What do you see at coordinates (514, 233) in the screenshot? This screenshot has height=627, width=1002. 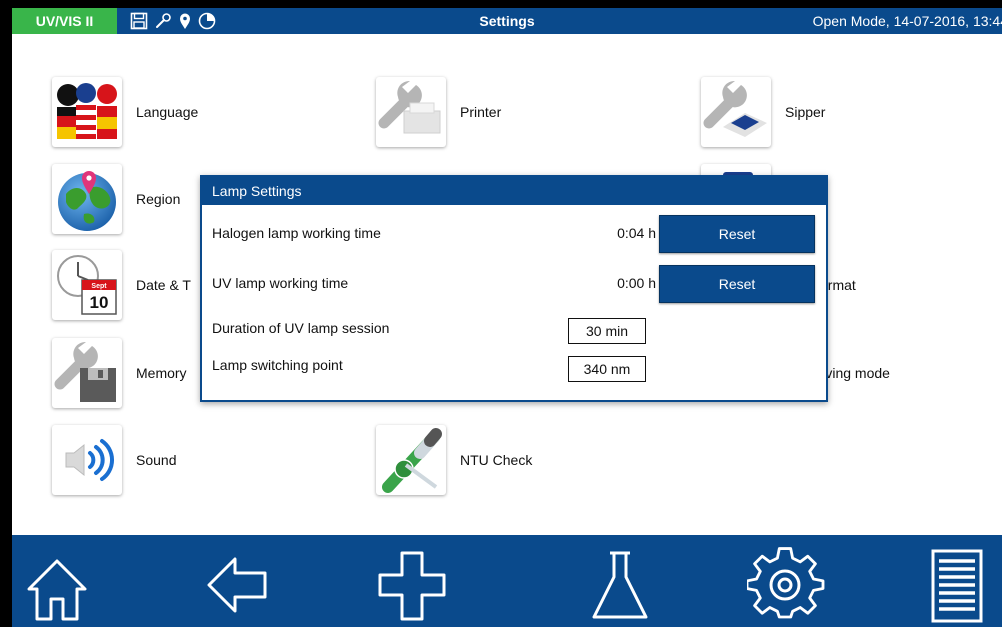 I see `halogen-row: Halogen lamp working time 0:04 h Reset` at bounding box center [514, 233].